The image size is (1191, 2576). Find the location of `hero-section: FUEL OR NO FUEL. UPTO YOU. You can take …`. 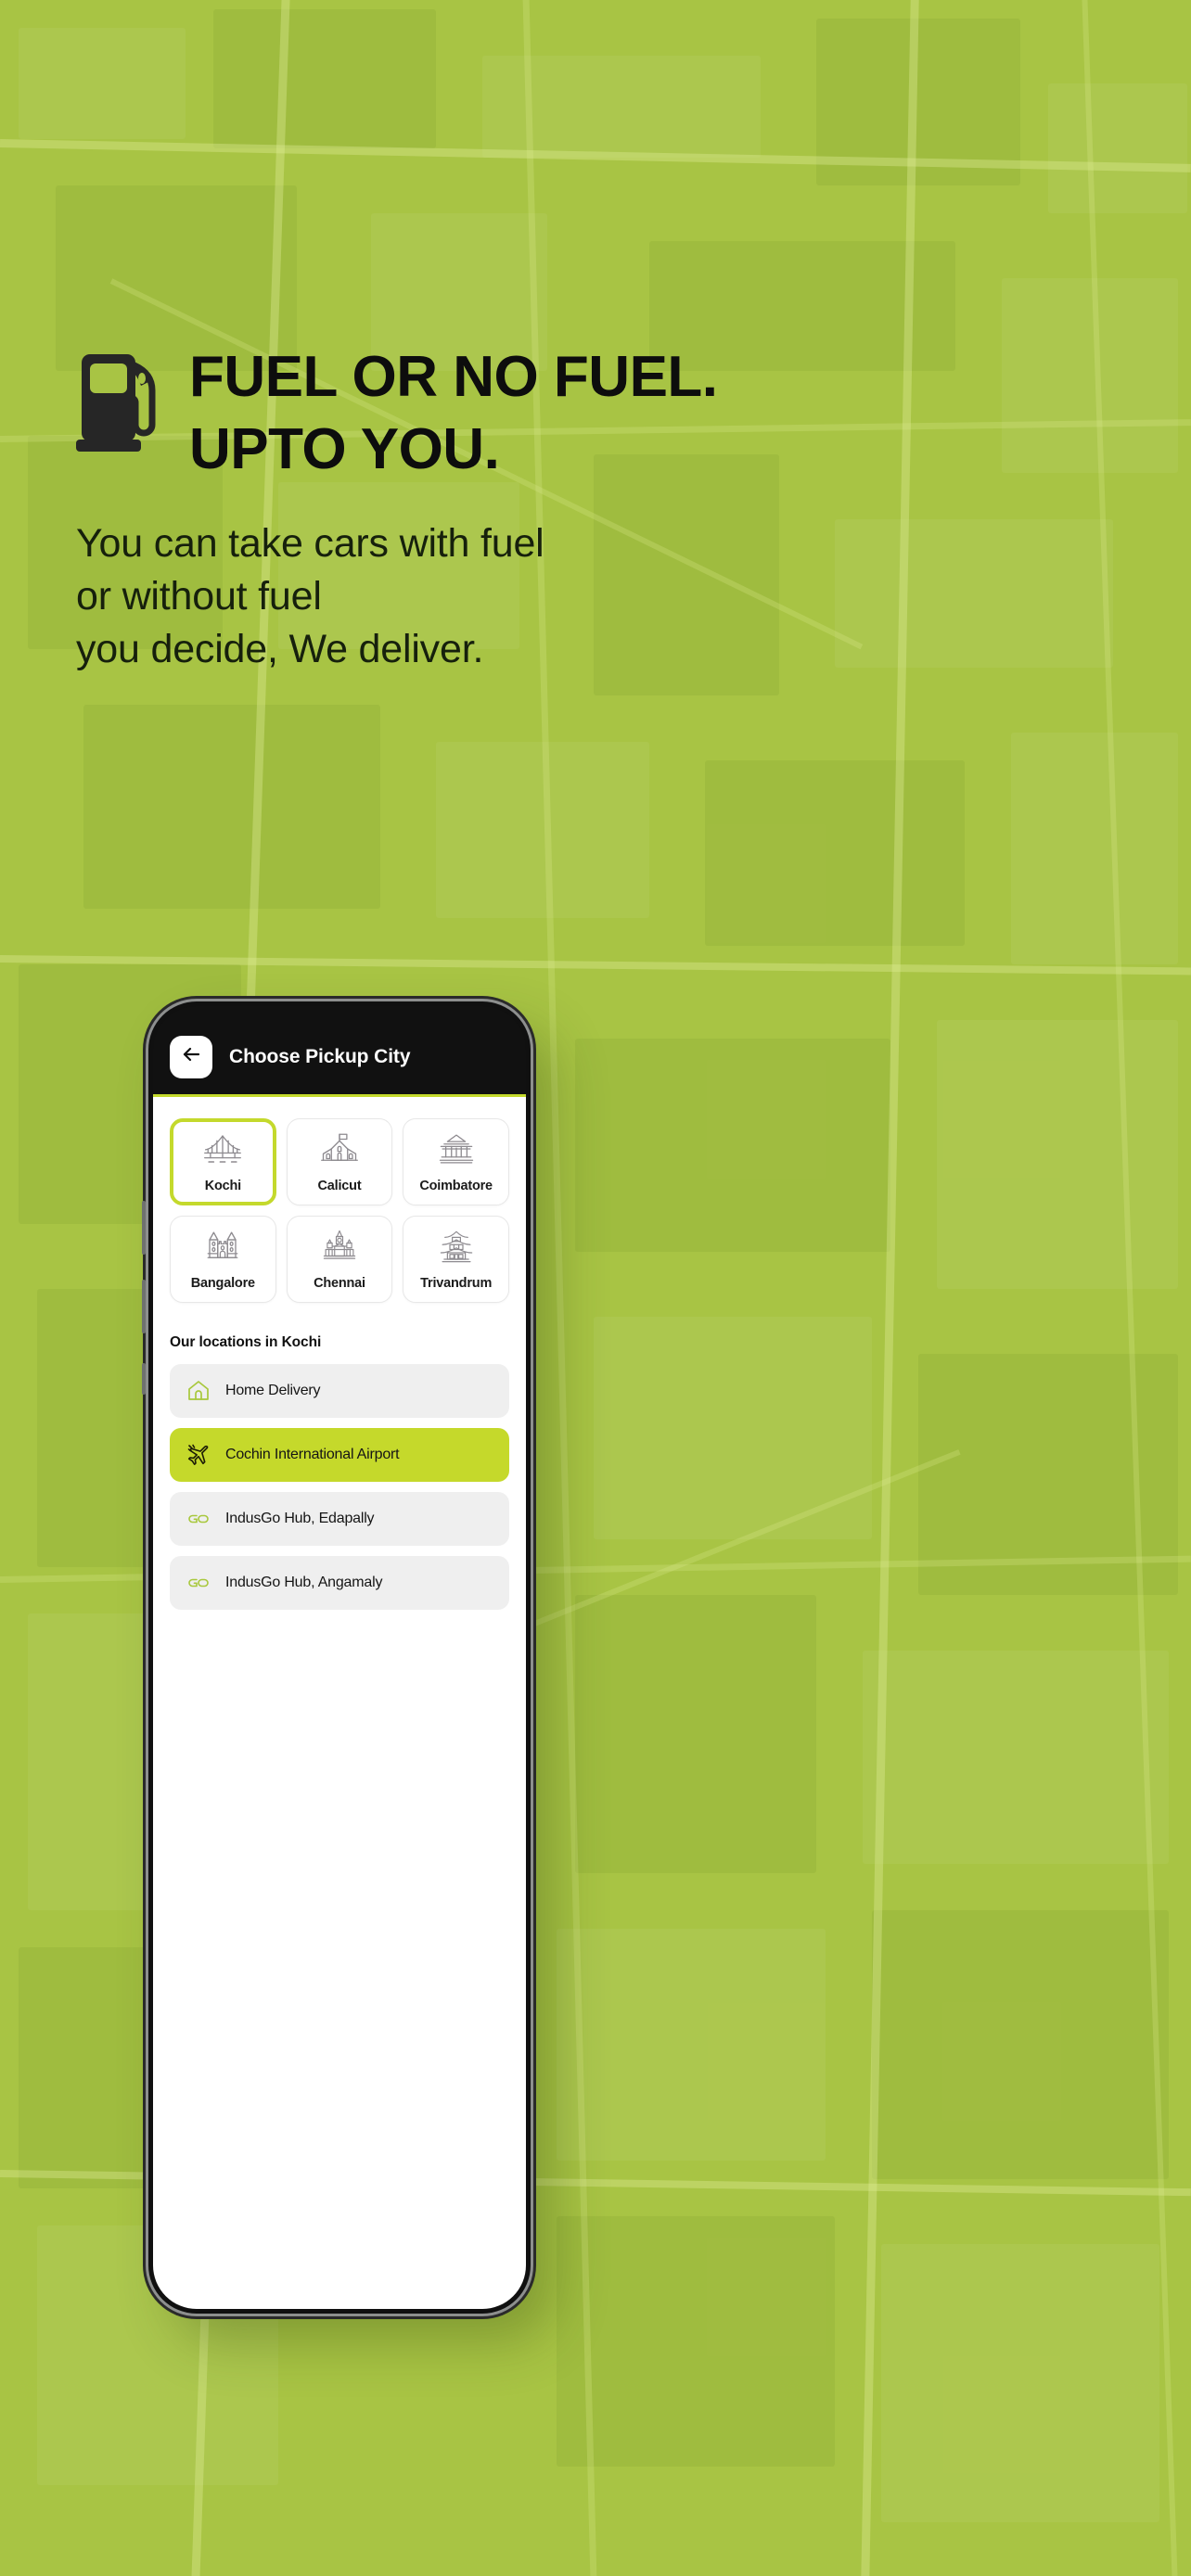

hero-section: FUEL OR NO FUEL. UPTO YOU. You can take … is located at coordinates (600, 511).